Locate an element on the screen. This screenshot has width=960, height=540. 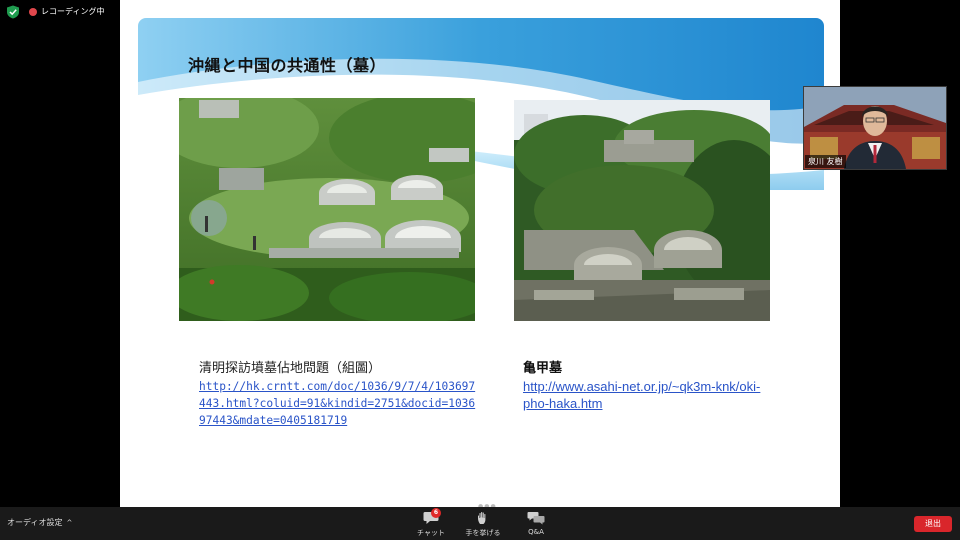
chat-button: 6 チャット is located at coordinates (431, 523).